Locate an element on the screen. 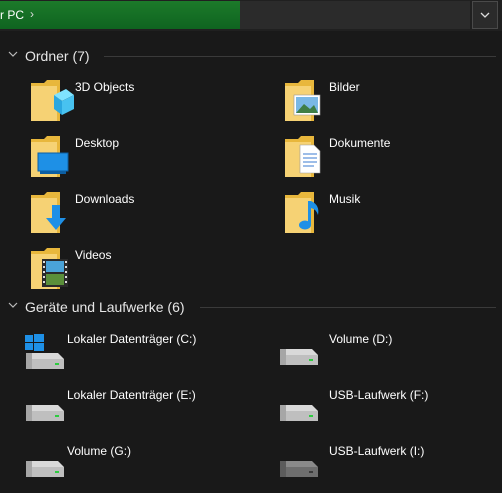 Image resolution: width=502 pixels, height=493 pixels. group-title-drives: Geräte und Laufwerke (6) is located at coordinates (105, 307).